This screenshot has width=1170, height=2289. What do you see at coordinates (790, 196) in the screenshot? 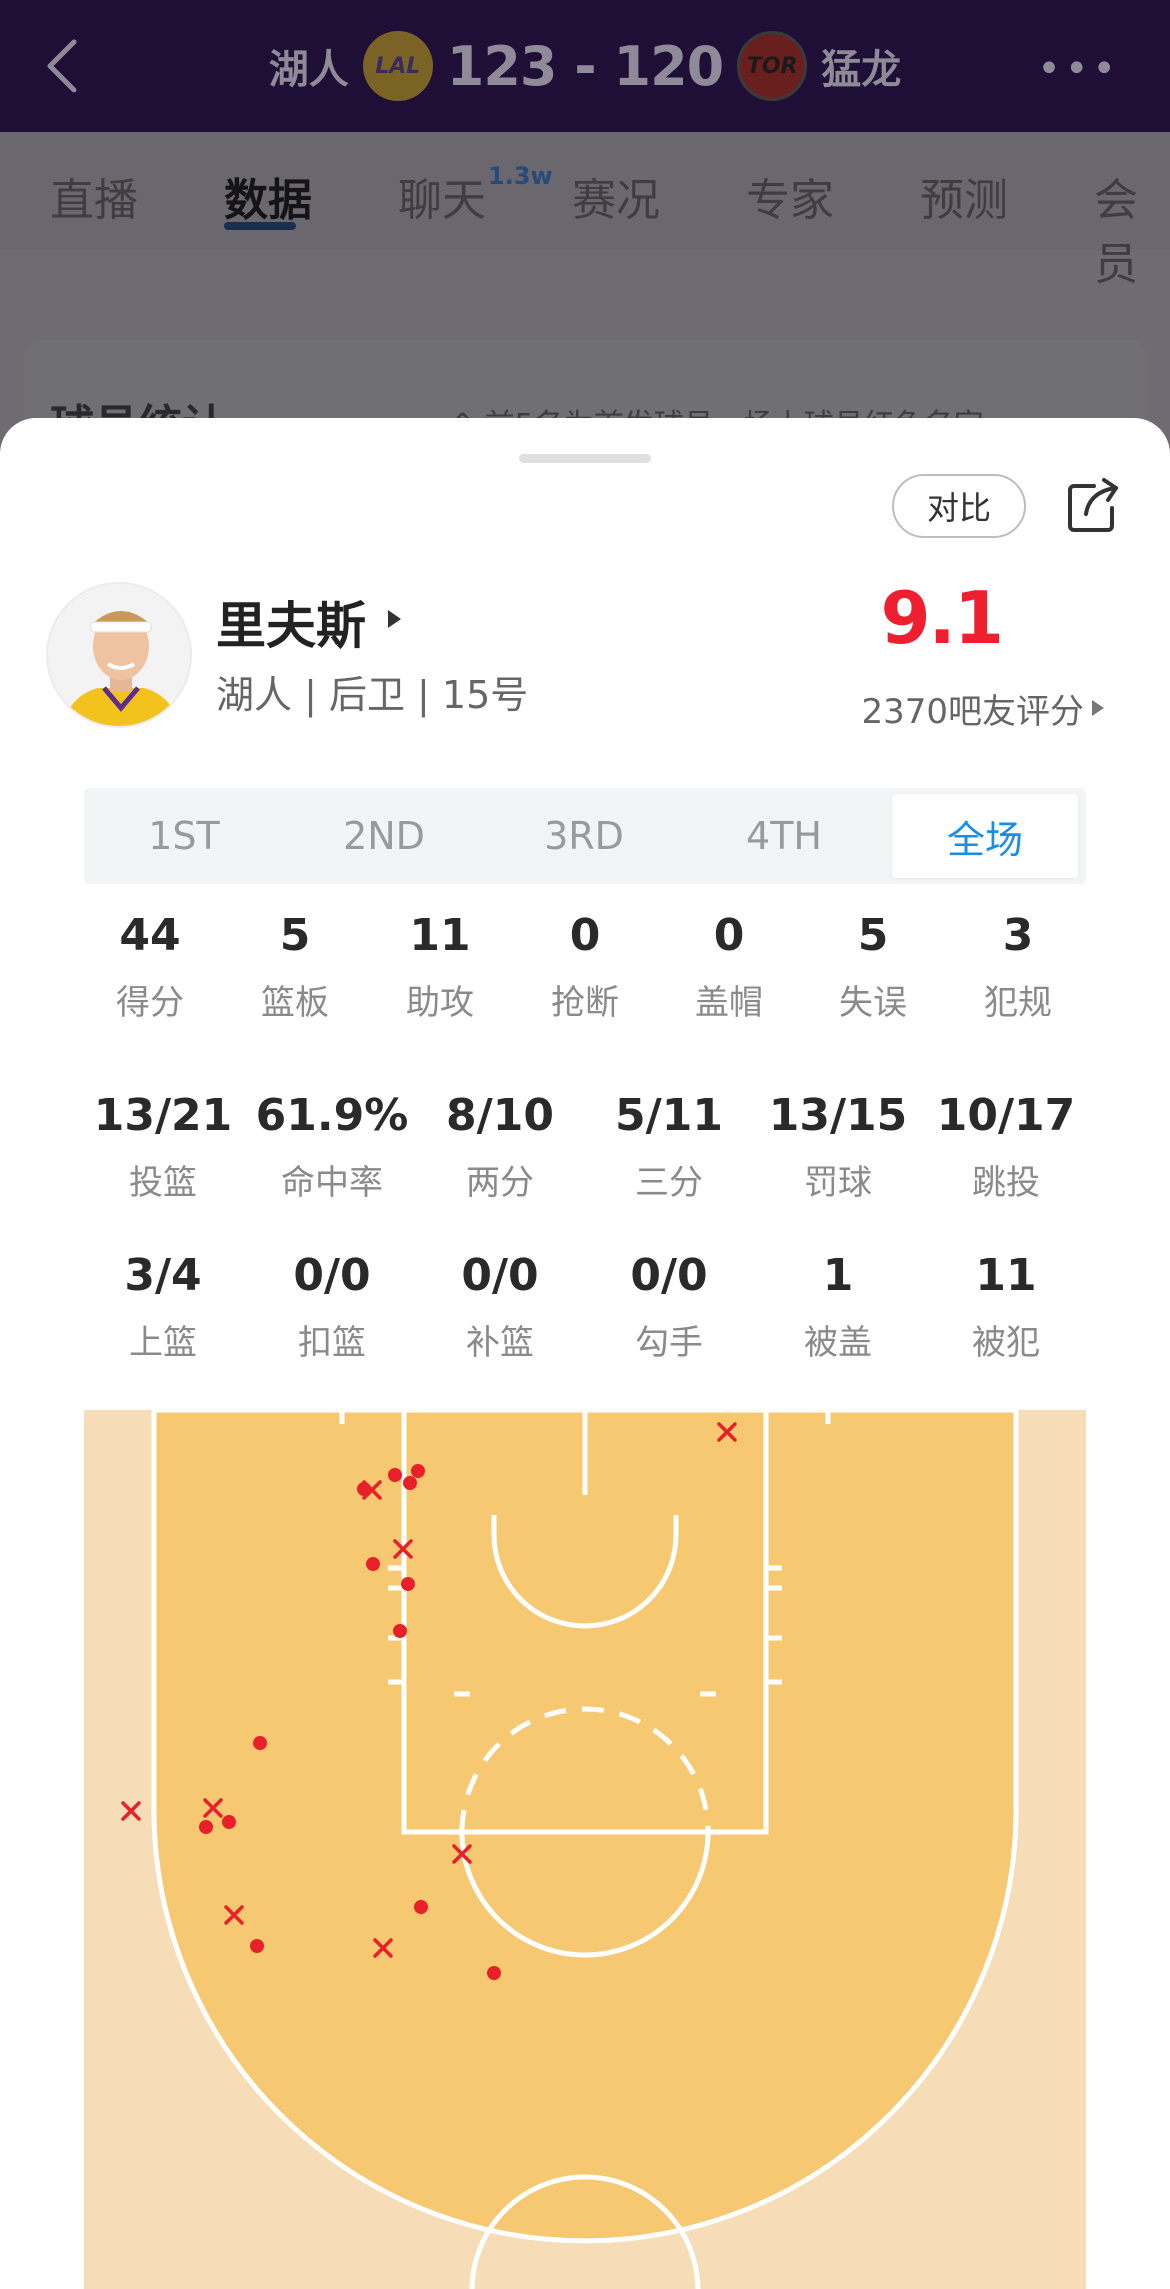
I see `tab-experts: 专家` at bounding box center [790, 196].